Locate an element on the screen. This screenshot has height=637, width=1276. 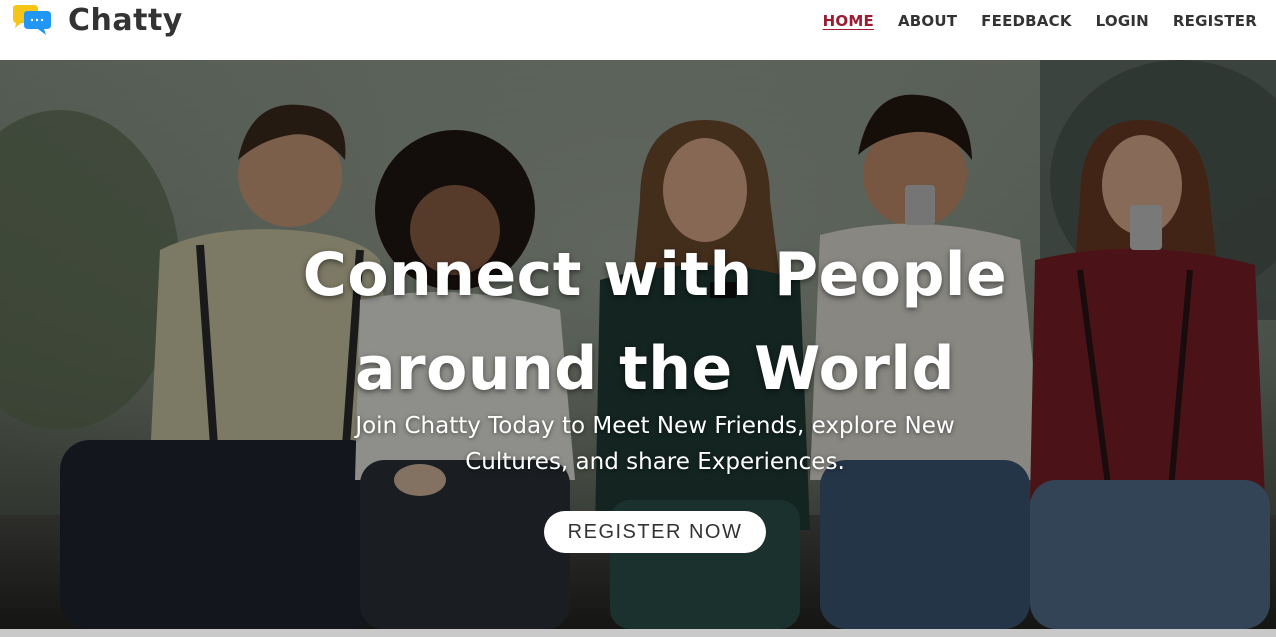
nav-link-home: HOME is located at coordinates (848, 21).